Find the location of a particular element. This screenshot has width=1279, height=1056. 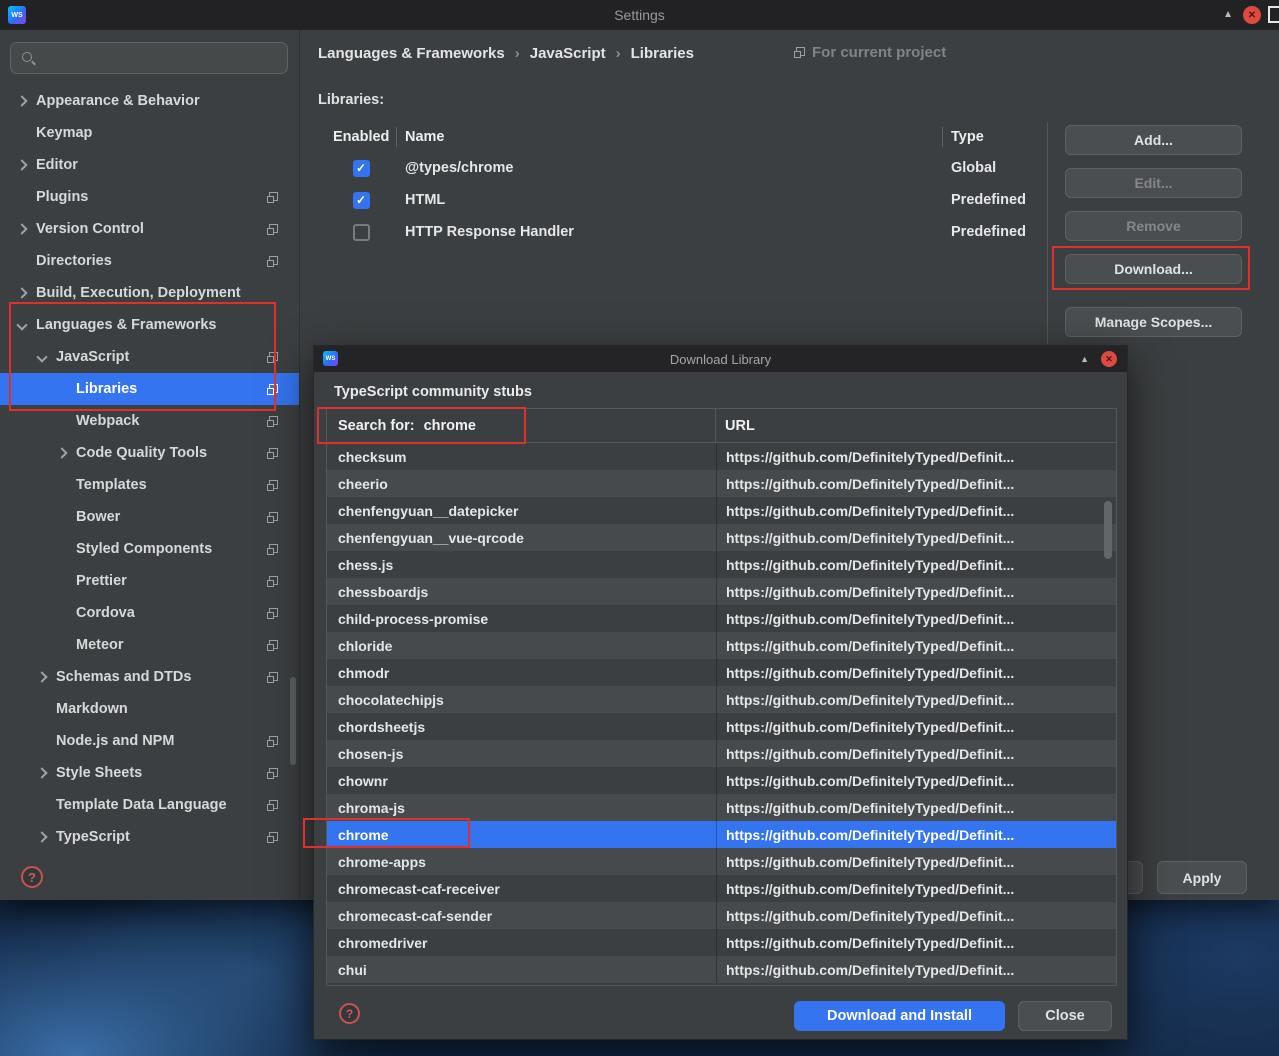

checkbox-types-chrome: ✓ is located at coordinates (361, 168).